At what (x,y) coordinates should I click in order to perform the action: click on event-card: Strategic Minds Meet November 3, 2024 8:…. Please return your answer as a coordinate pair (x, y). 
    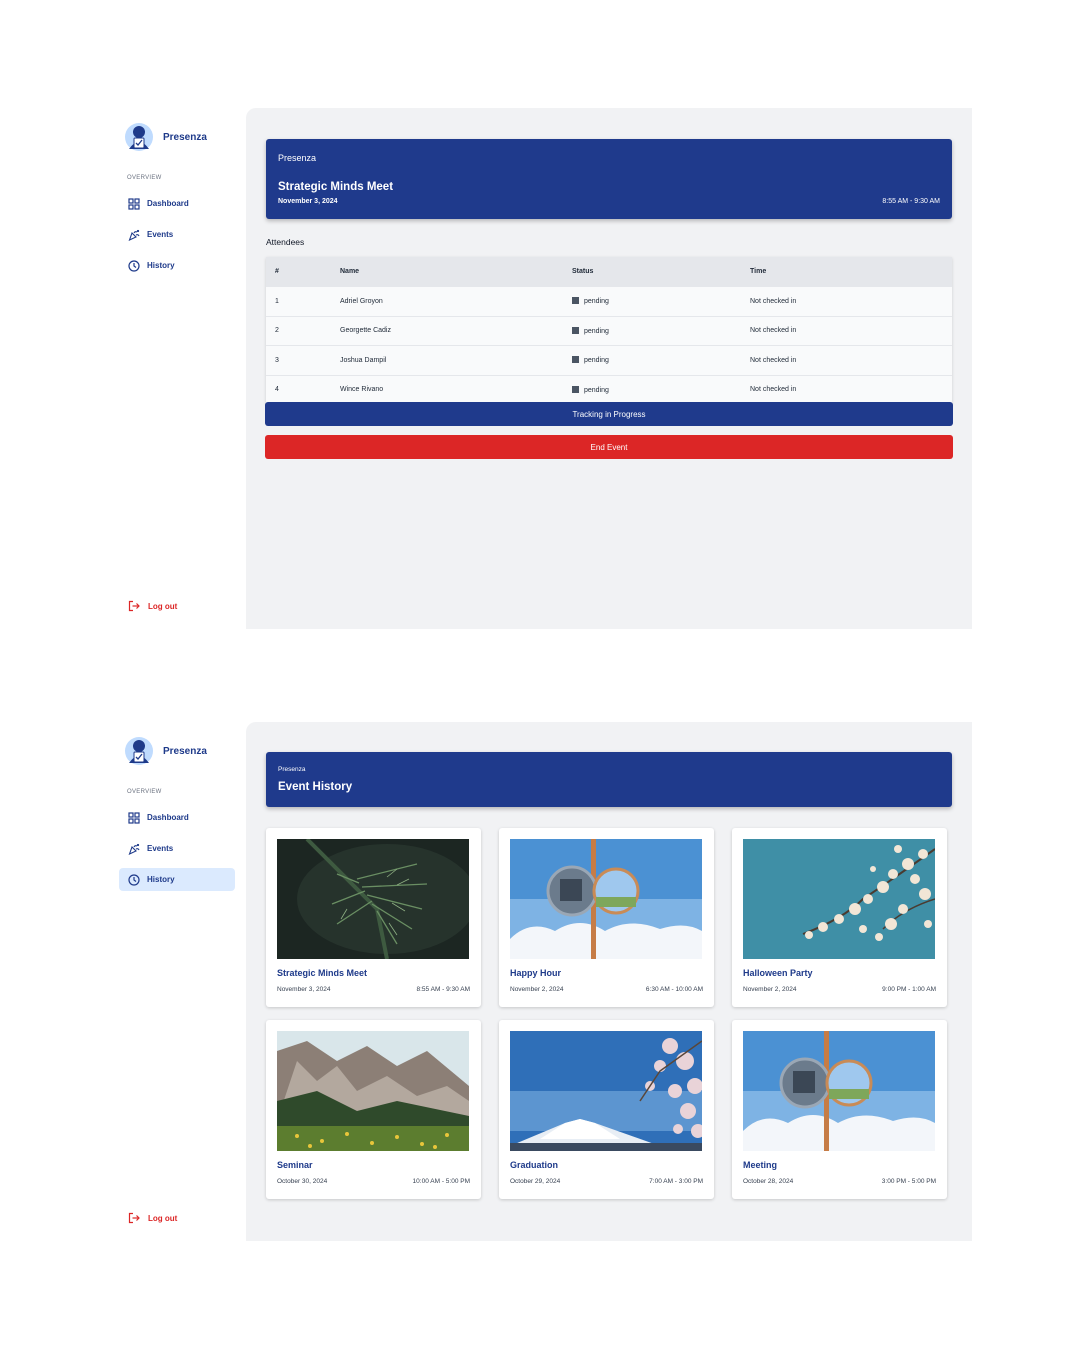
    Looking at the image, I should click on (373, 917).